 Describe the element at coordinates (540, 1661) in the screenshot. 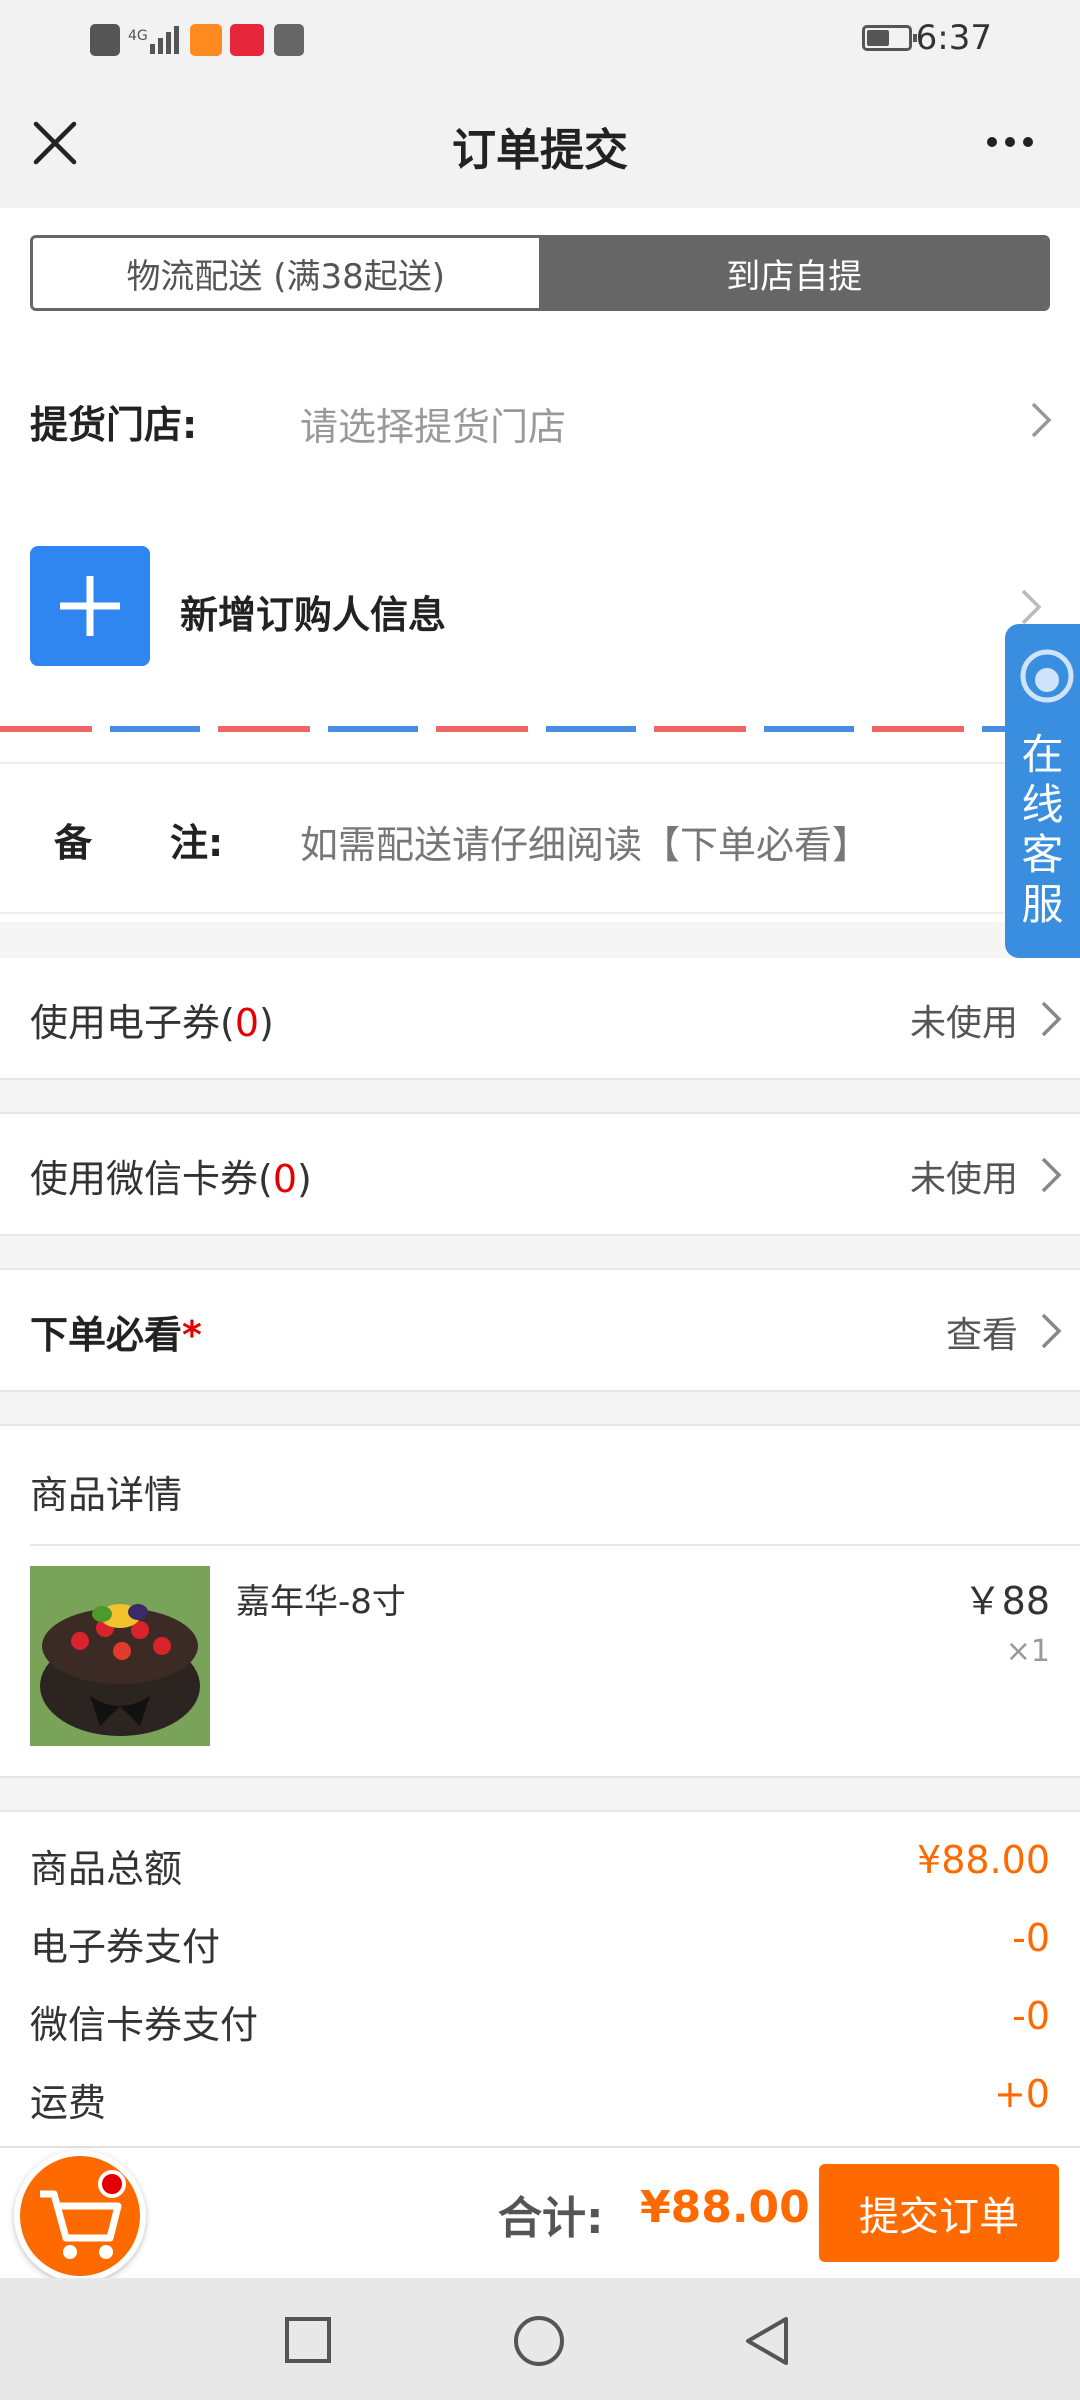

I see `product-item: 嘉年华-8寸 ￥88 ×1` at that location.